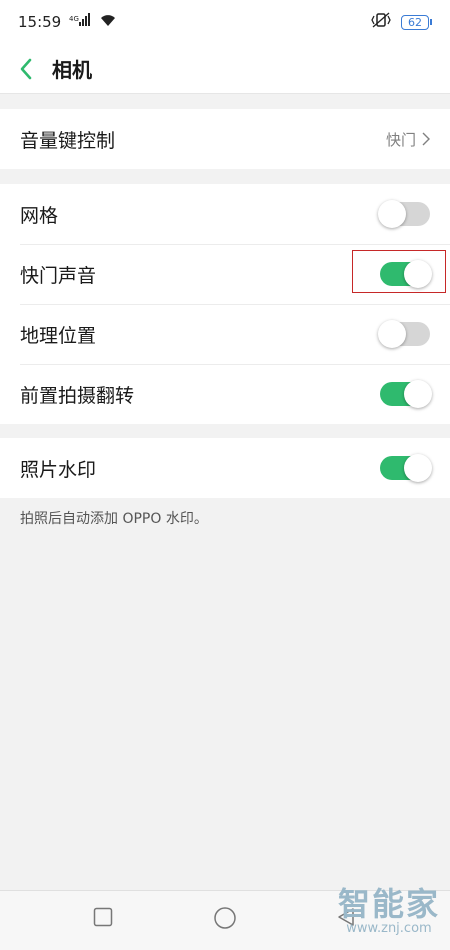  Describe the element at coordinates (80, 22) in the screenshot. I see `signal-icon: 4G` at that location.